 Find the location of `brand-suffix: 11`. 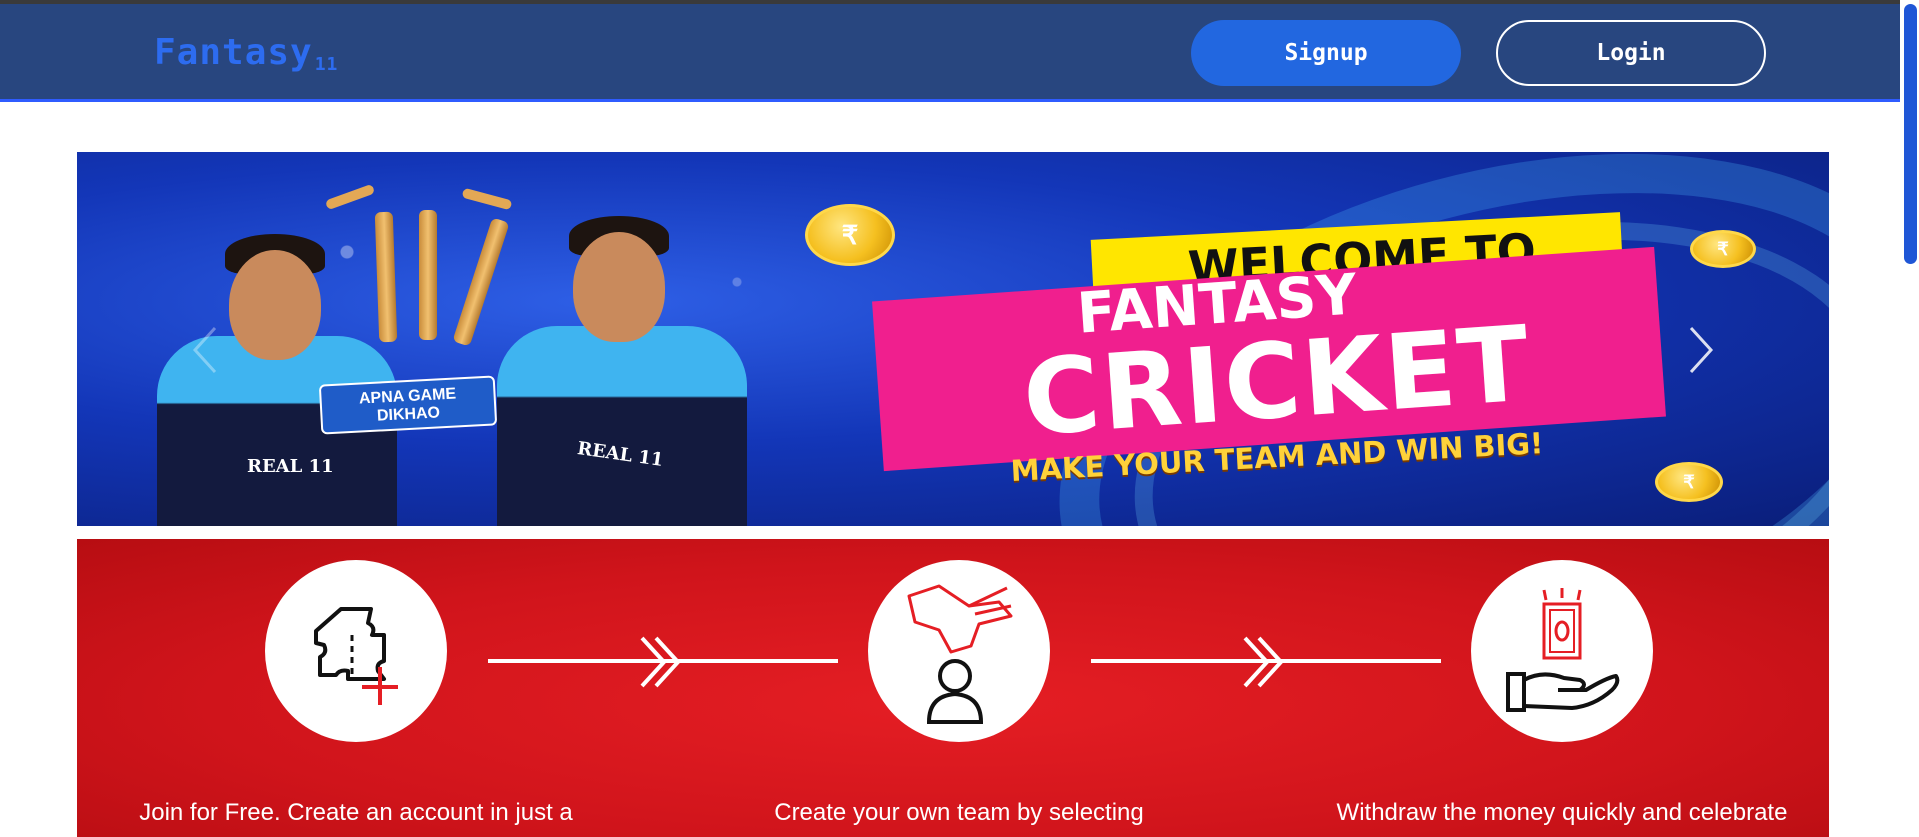

brand-suffix: 11 is located at coordinates (326, 64).